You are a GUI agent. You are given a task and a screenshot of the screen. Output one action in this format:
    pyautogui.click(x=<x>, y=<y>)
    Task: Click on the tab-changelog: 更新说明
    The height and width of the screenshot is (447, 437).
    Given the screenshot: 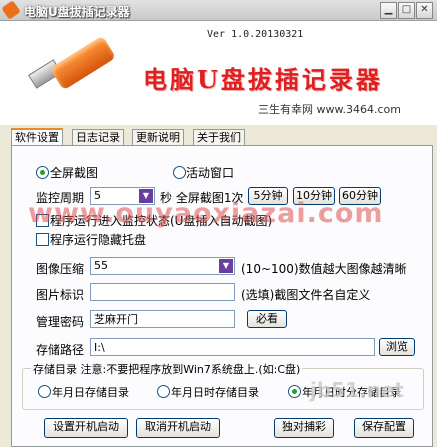 What is the action you would take?
    pyautogui.click(x=158, y=137)
    